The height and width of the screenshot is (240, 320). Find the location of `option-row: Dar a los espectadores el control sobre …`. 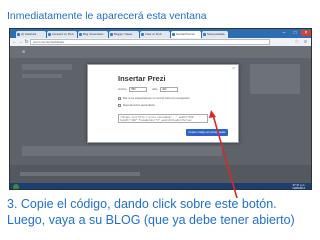

option-row: Dar a los espectadores el control sobre … is located at coordinates (154, 98).